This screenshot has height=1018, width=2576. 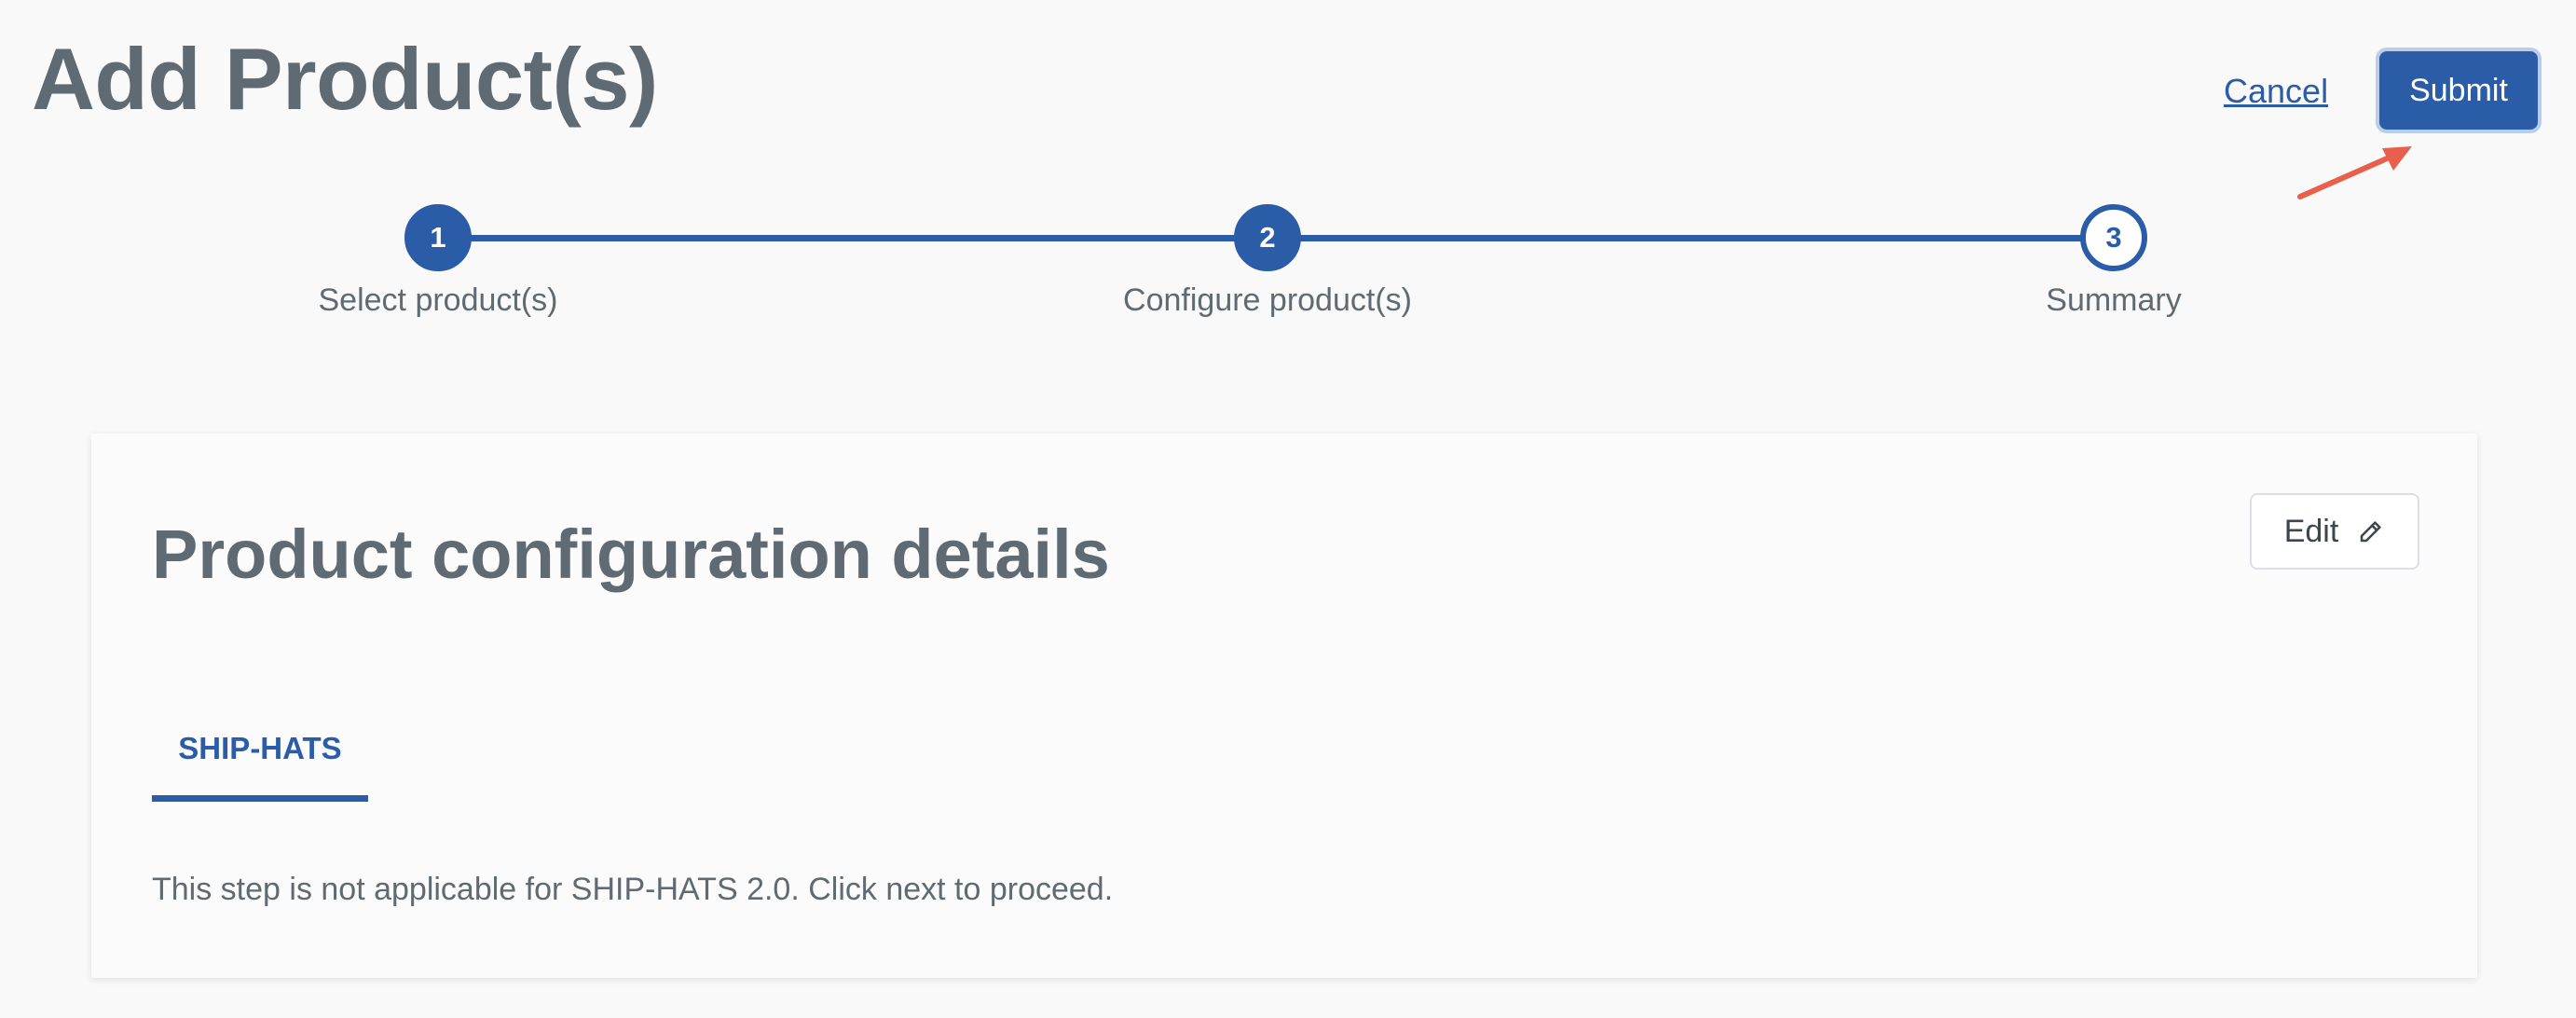 I want to click on step-1-indicator: 1, so click(x=438, y=237).